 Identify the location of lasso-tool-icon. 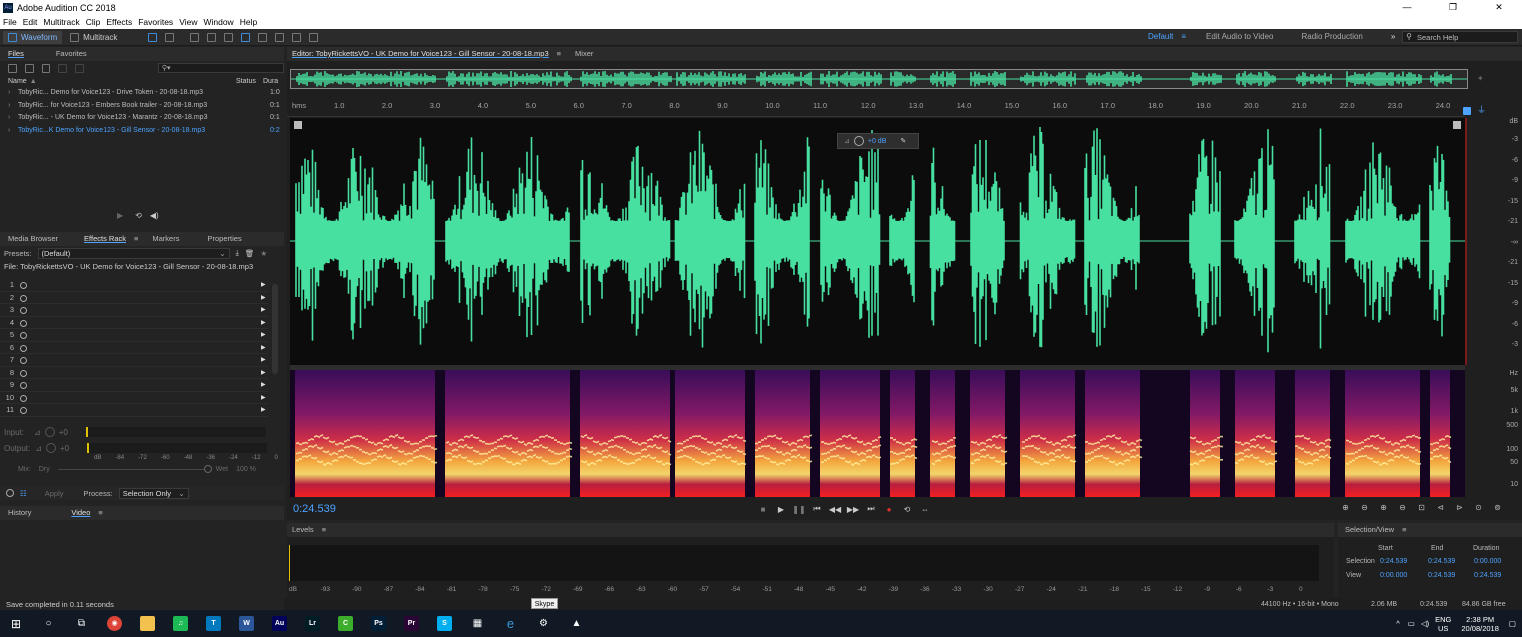
(280, 37).